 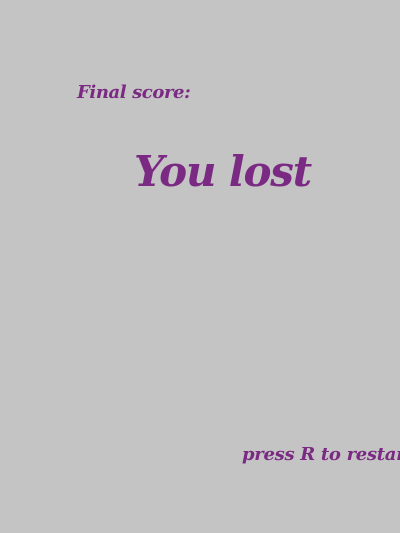 What do you see at coordinates (321, 454) in the screenshot?
I see `restart-instruction: press R to restart` at bounding box center [321, 454].